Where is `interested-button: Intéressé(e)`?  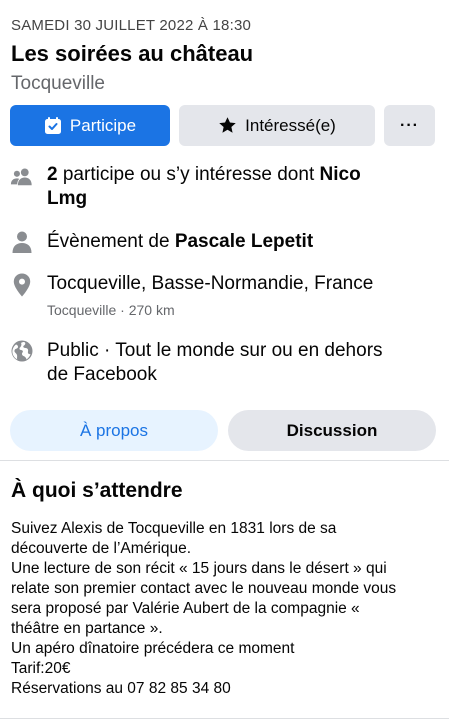
interested-button: Intéressé(e) is located at coordinates (277, 125).